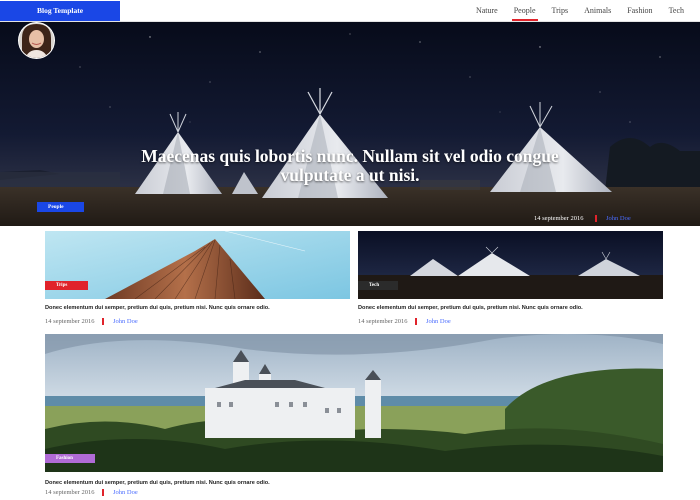 This screenshot has width=700, height=500. I want to click on main-nav: Nature People Trips Animals Fashion Tech, so click(580, 11).